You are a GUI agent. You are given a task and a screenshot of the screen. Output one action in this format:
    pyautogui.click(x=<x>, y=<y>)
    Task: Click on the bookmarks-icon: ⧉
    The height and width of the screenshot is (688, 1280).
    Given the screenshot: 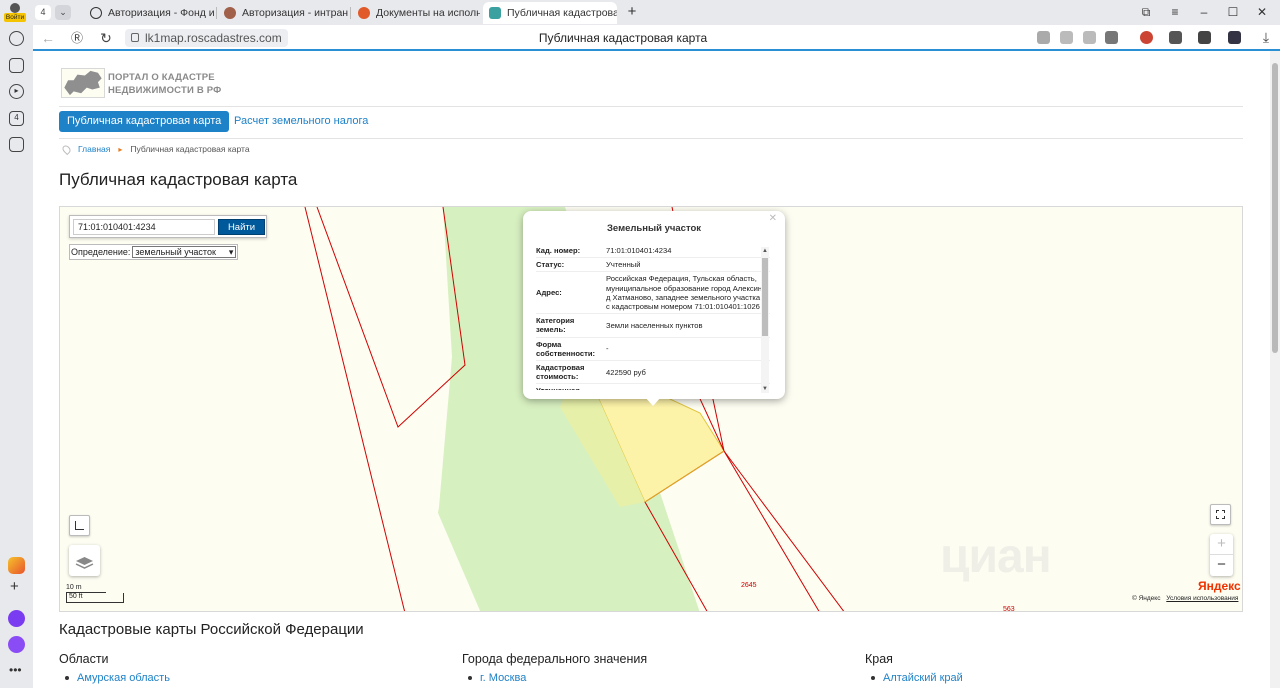 What is the action you would take?
    pyautogui.click(x=1146, y=12)
    